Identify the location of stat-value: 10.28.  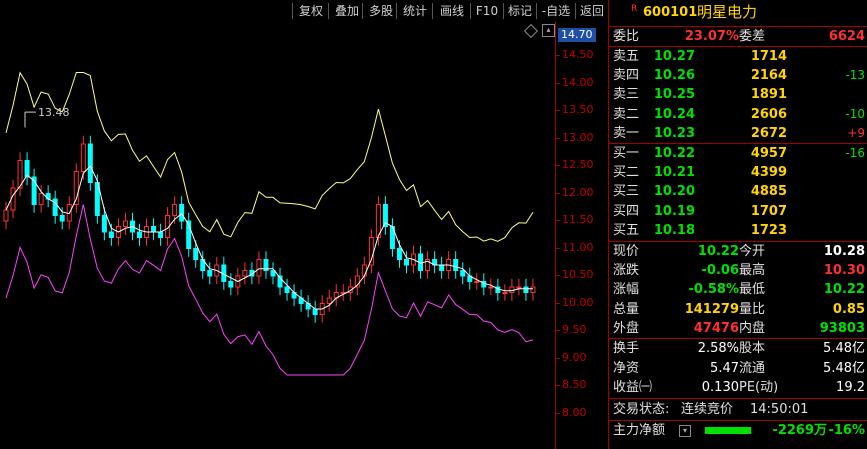
(844, 251).